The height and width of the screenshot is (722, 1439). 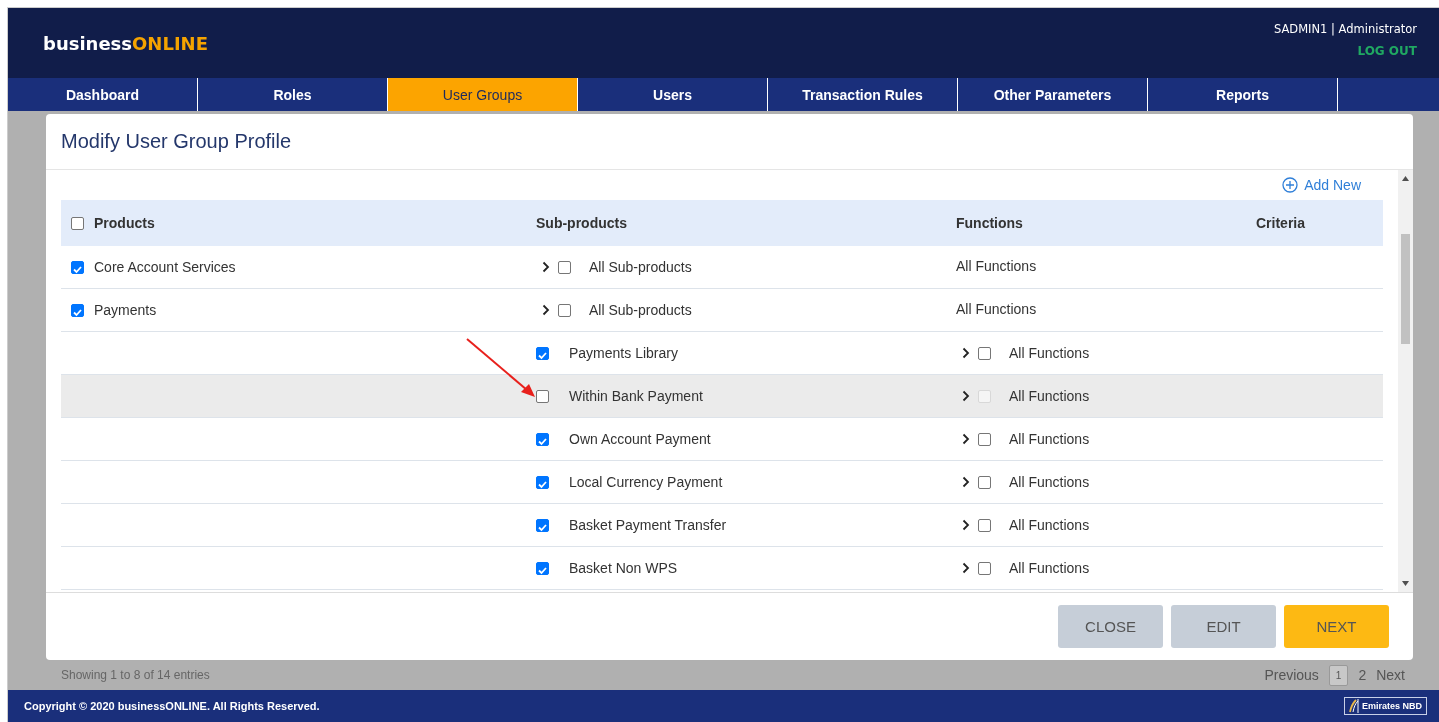 What do you see at coordinates (135, 675) in the screenshot?
I see `entries-info: Showing 1 to 8 of 14 entries` at bounding box center [135, 675].